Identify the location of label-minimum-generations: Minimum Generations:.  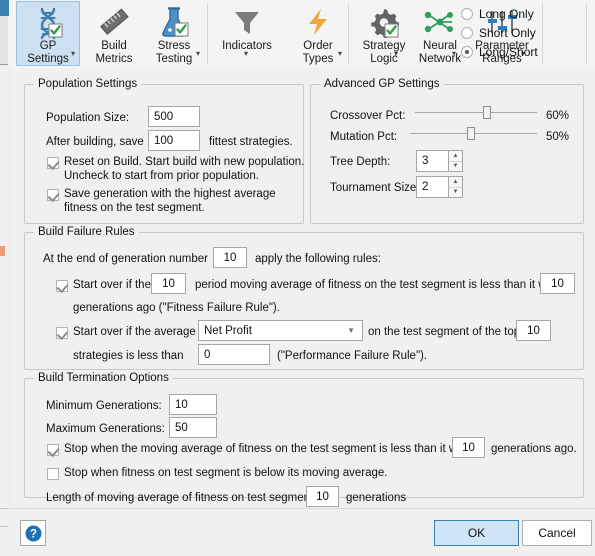
(104, 406).